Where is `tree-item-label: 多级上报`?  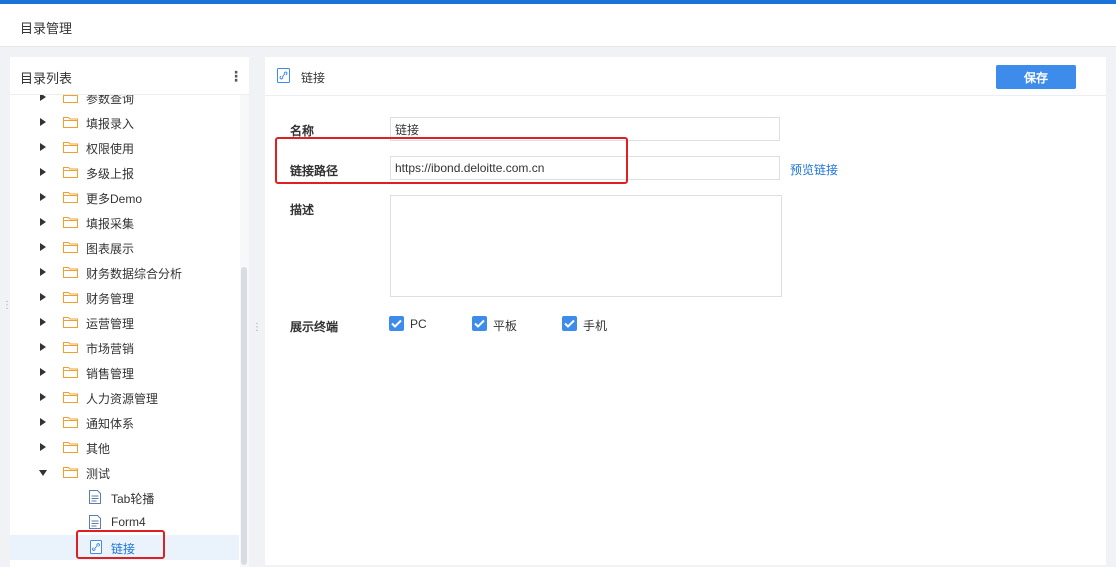
tree-item-label: 多级上报 is located at coordinates (110, 174).